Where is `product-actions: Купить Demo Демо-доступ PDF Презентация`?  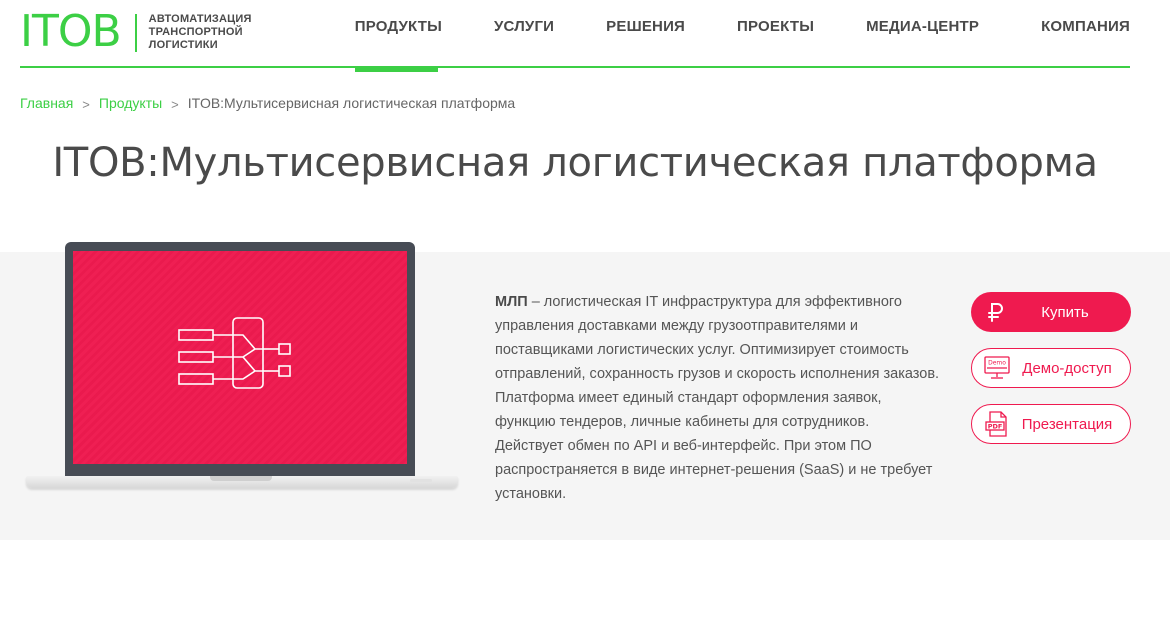
product-actions: Купить Demo Демо-доступ PDF Презентация is located at coordinates (1051, 376).